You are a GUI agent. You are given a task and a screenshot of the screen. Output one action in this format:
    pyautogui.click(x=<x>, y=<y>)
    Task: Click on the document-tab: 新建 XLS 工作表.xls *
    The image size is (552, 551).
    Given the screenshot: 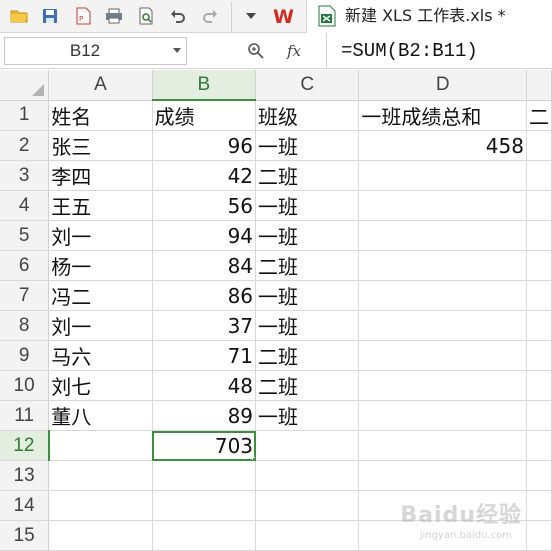 What is the action you would take?
    pyautogui.click(x=429, y=16)
    